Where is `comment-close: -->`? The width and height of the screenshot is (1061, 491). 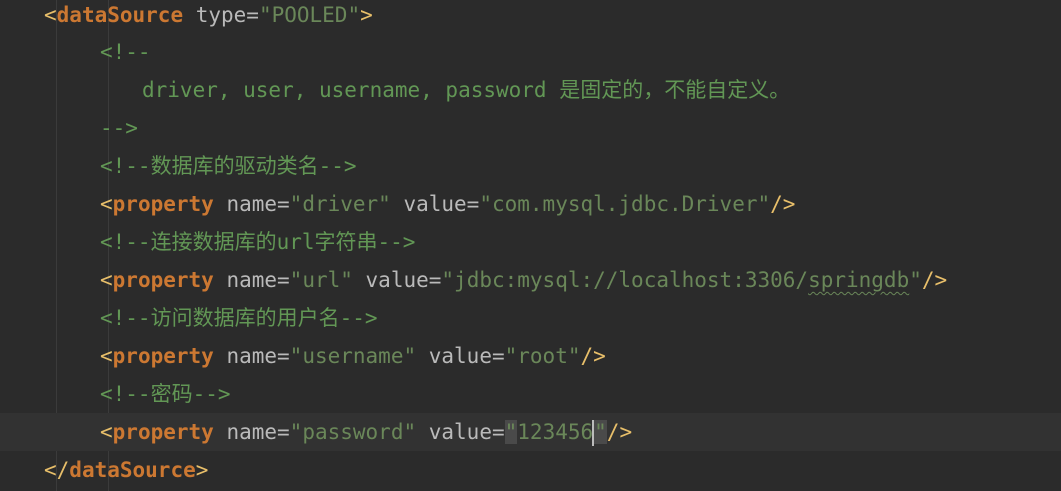
comment-close: --> is located at coordinates (119, 128).